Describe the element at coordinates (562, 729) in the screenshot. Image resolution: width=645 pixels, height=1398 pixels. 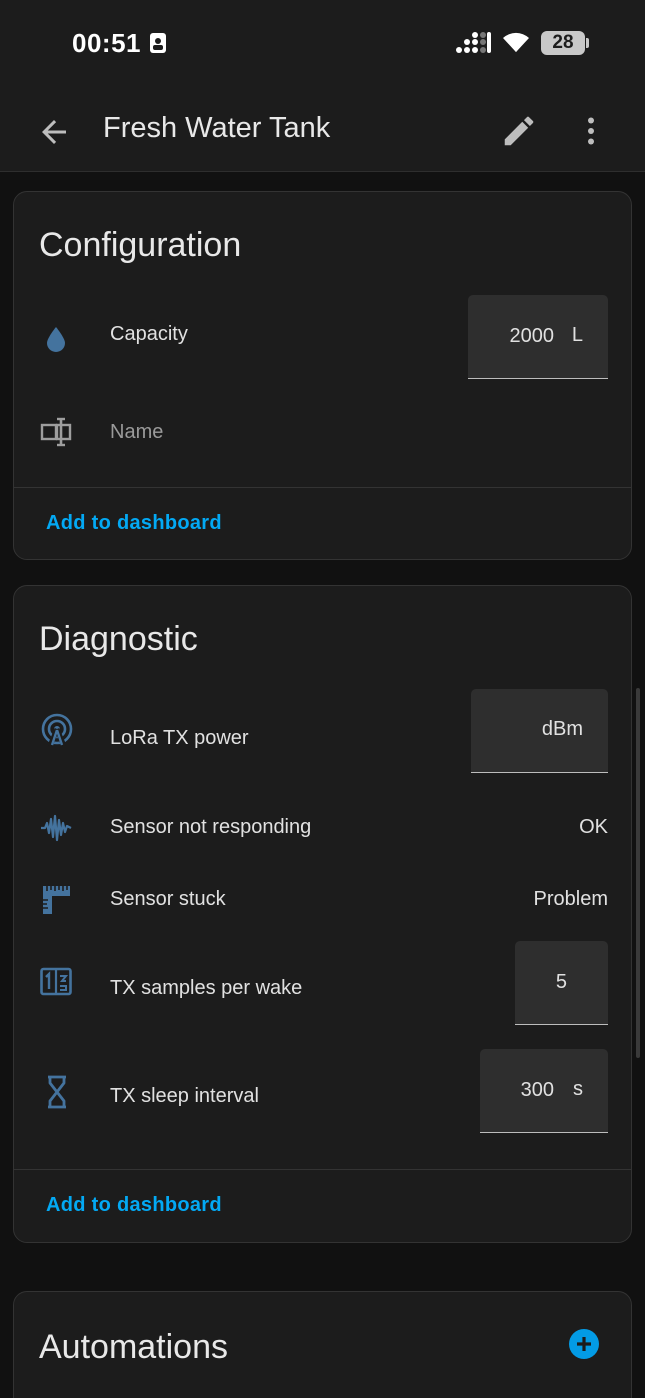
I see `lora-tx-power-unit: dBm` at that location.